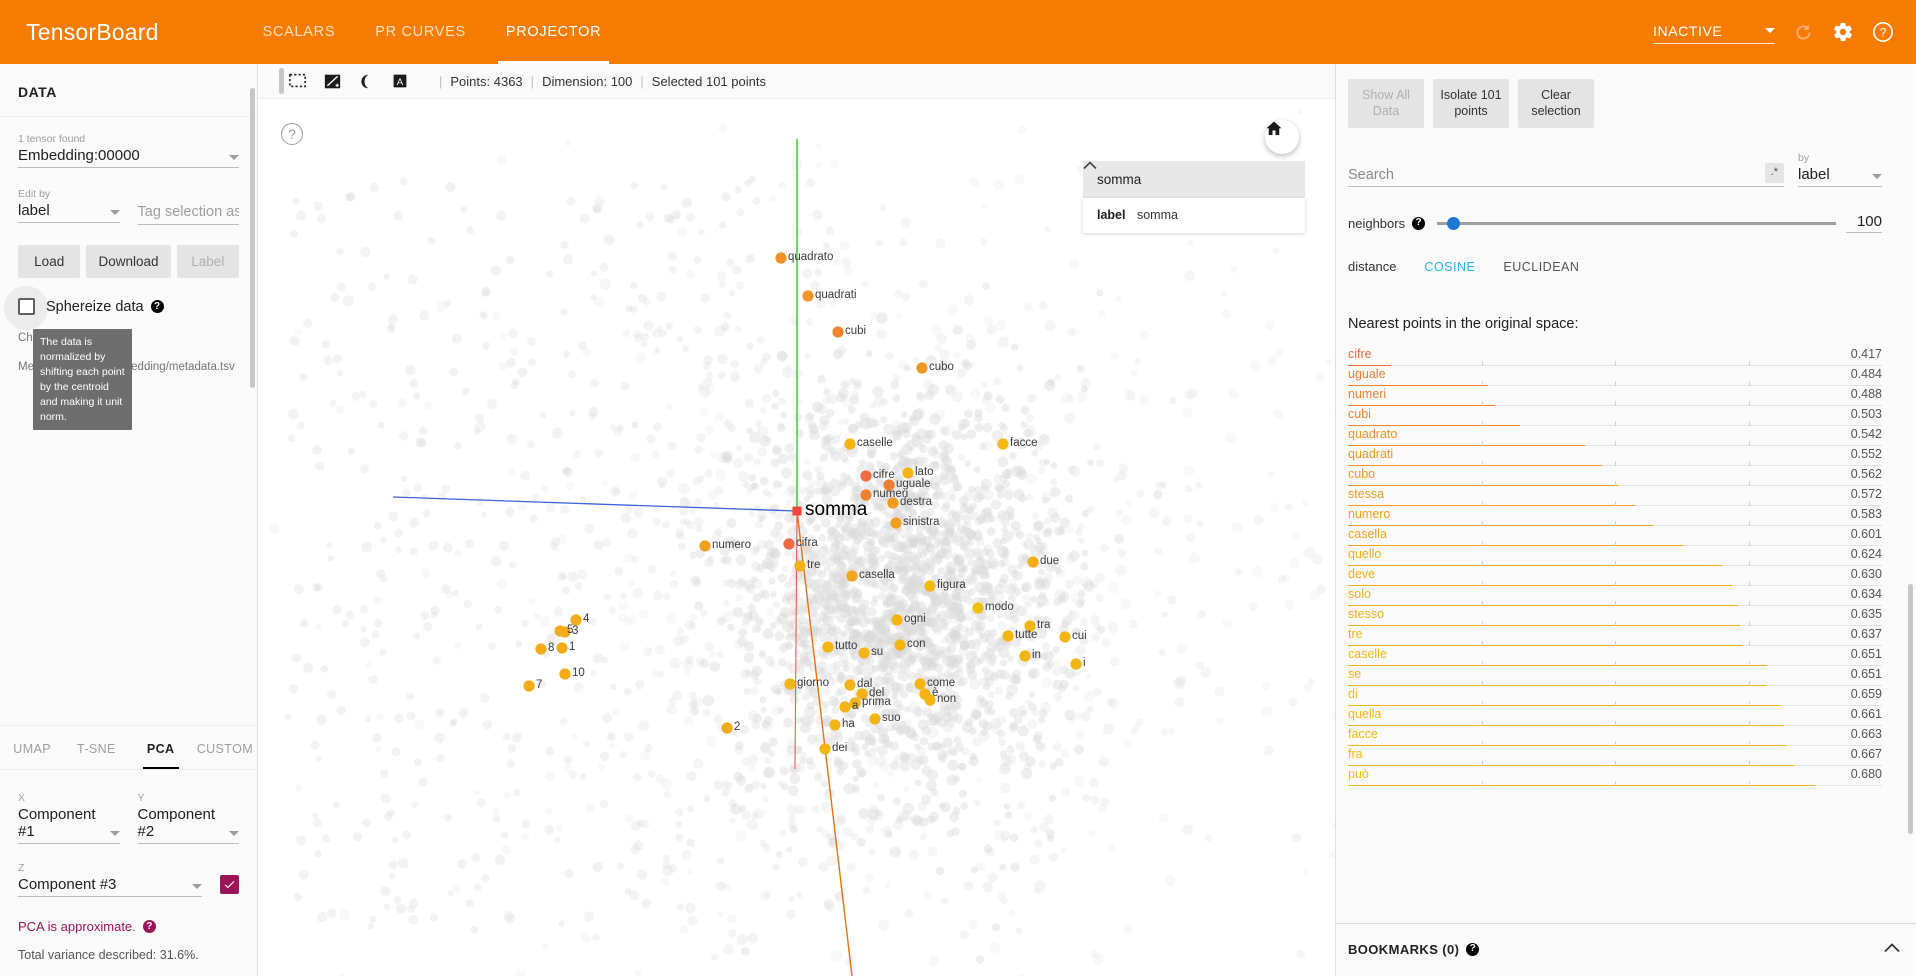 Image resolution: width=1916 pixels, height=976 pixels. Describe the element at coordinates (400, 81) in the screenshot. I see `labels-icon: A` at that location.